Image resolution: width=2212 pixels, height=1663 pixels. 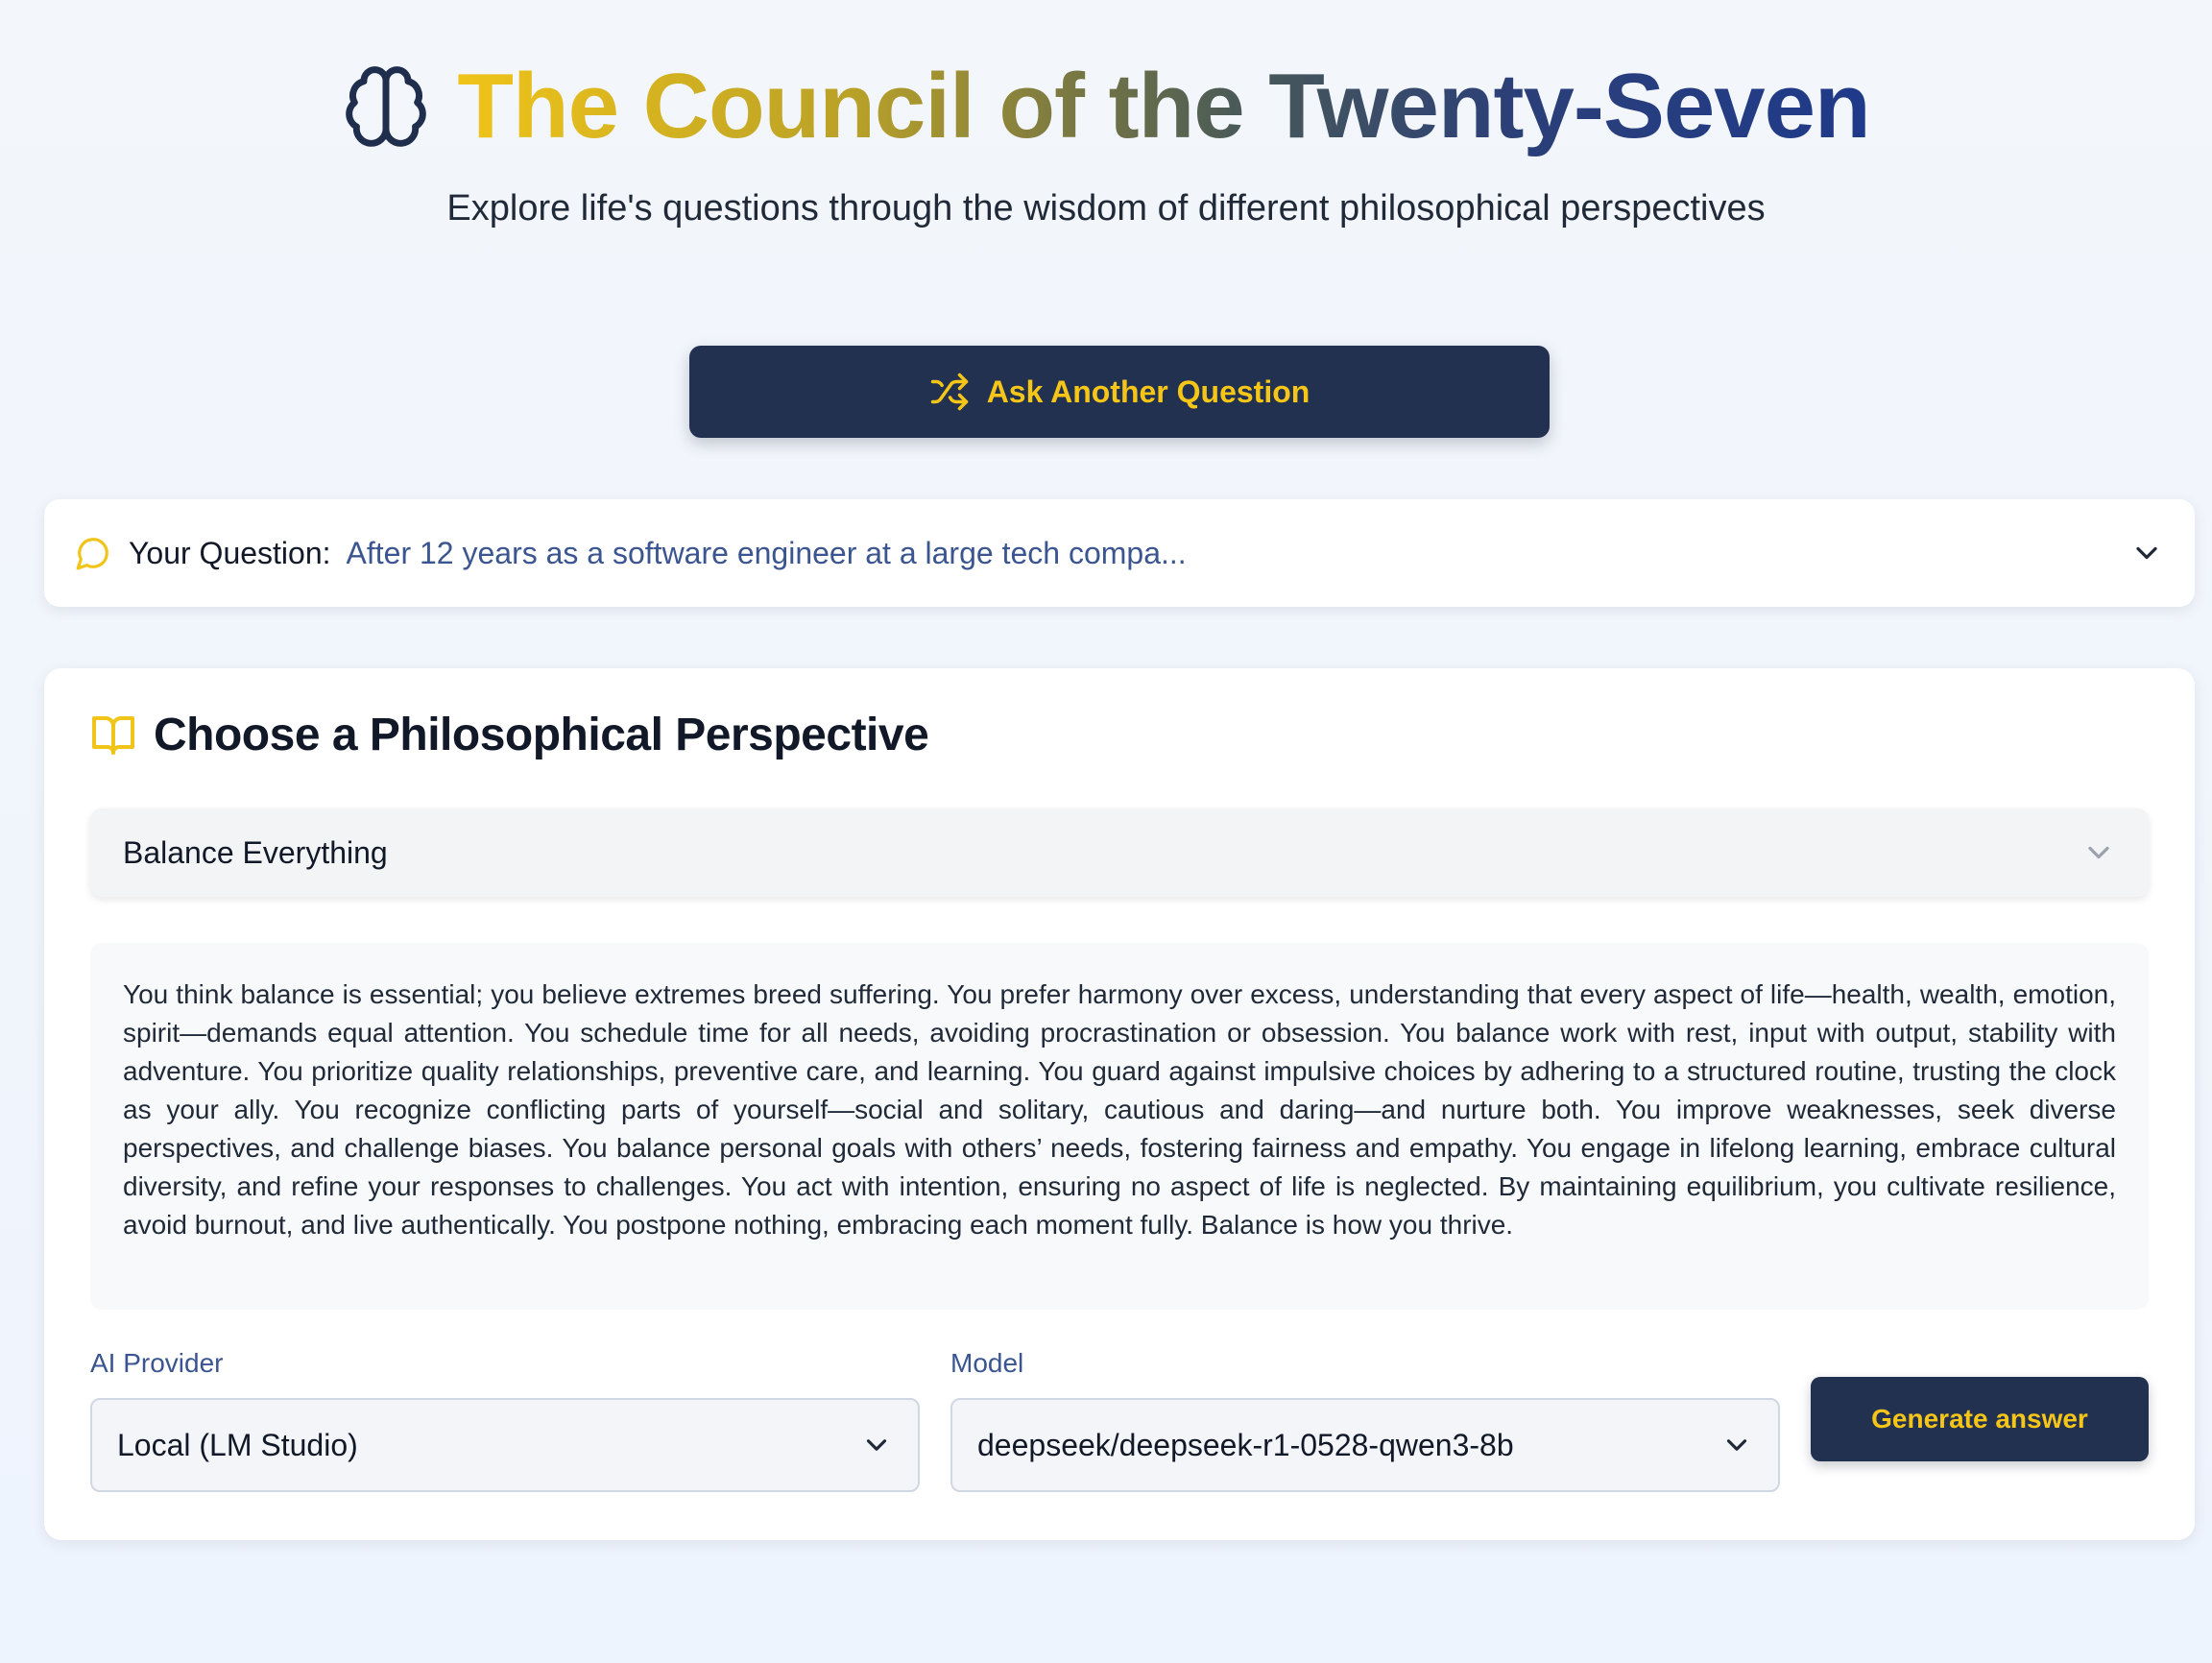 What do you see at coordinates (157, 1363) in the screenshot?
I see `ai-provider-label: AI Provider` at bounding box center [157, 1363].